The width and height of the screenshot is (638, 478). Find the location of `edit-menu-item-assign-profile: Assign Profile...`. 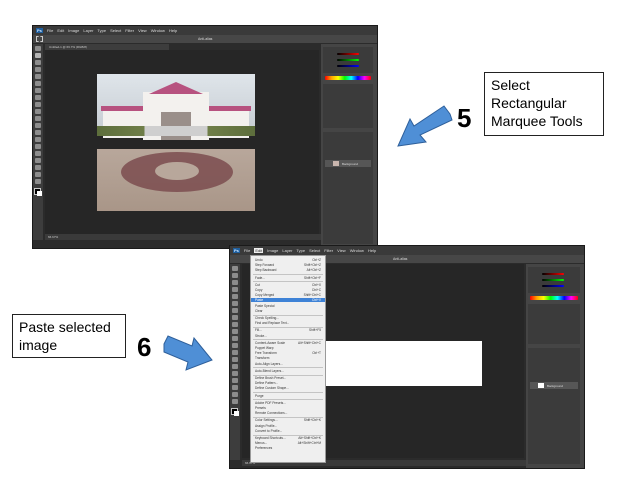

edit-menu-item-assign-profile: Assign Profile... is located at coordinates (288, 426).